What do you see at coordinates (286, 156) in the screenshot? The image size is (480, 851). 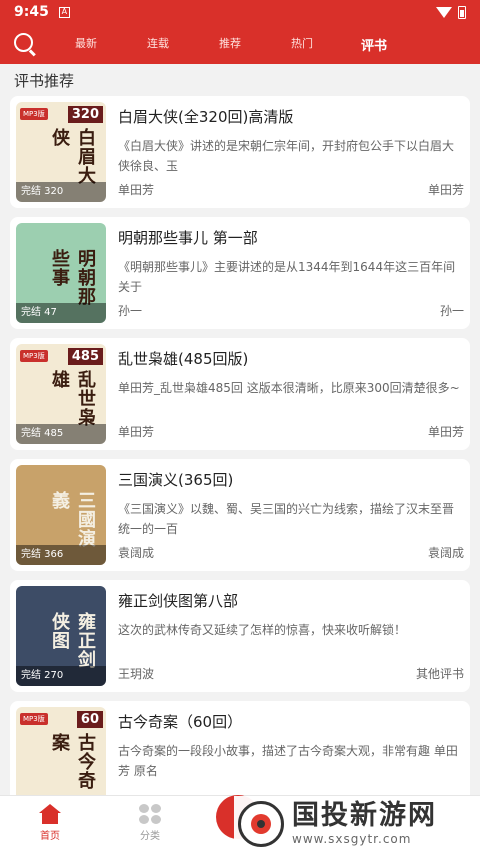 I see `book-desc: 《白眉大侠》讲述的是宋朝仁宗年间，开封府包公手下以白眉大侠徐良、玉` at bounding box center [286, 156].